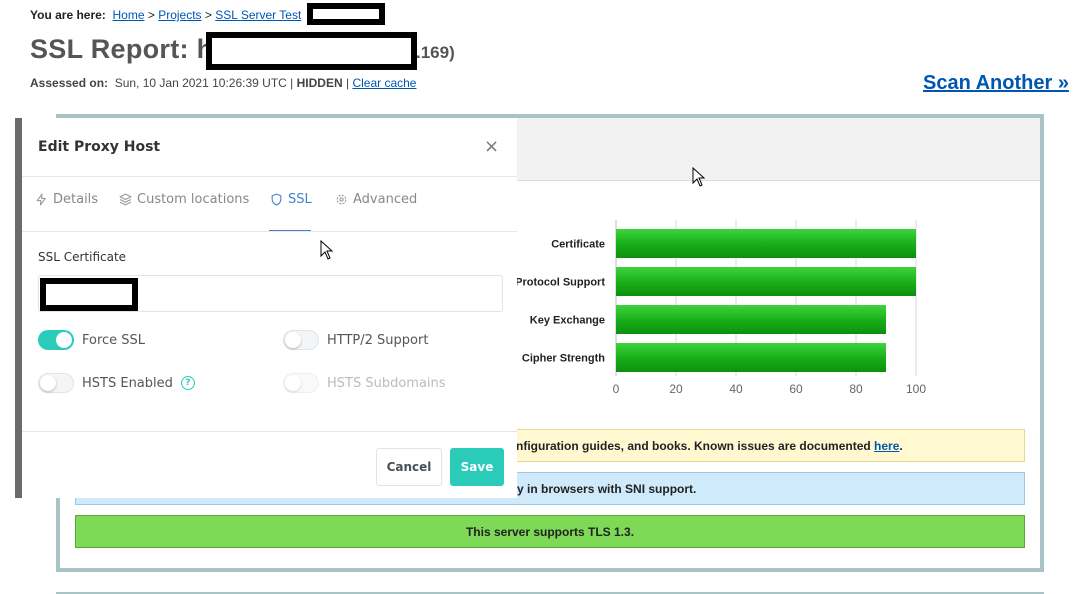 This screenshot has height=594, width=1080. I want to click on known-issues-link: here, so click(886, 446).